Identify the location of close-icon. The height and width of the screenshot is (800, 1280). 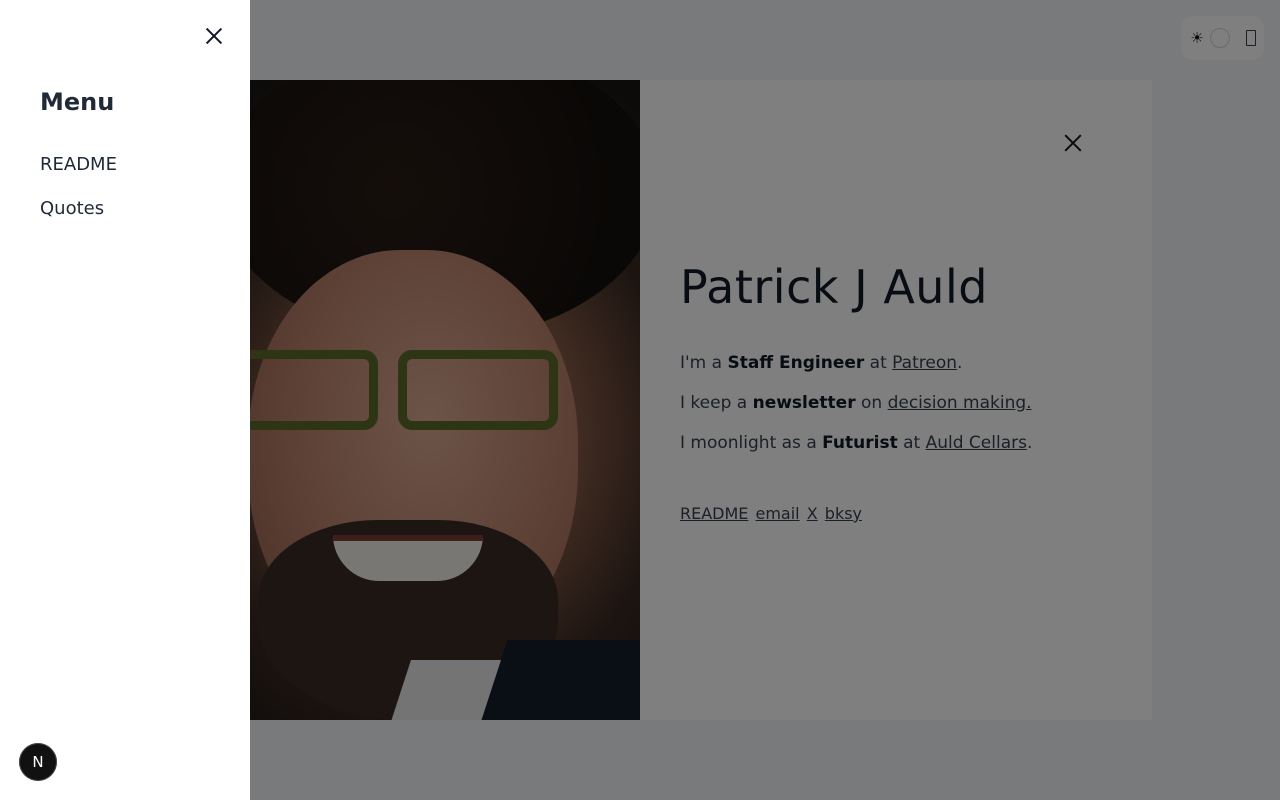
(214, 36).